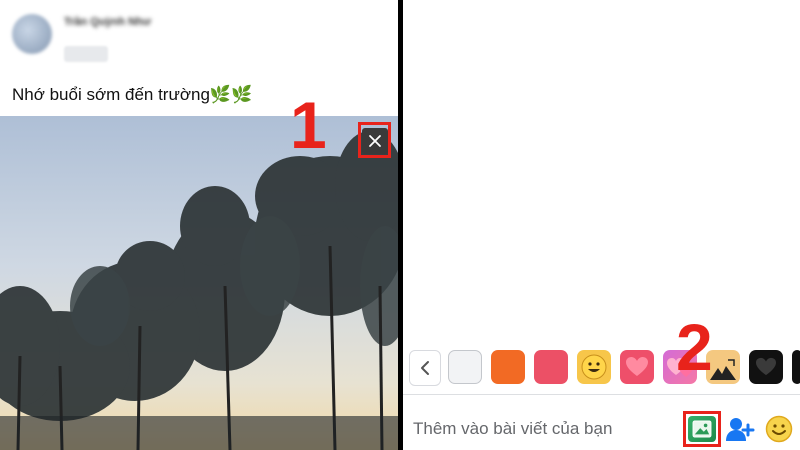 This screenshot has width=800, height=450. I want to click on background-swatch-smiley, so click(594, 367).